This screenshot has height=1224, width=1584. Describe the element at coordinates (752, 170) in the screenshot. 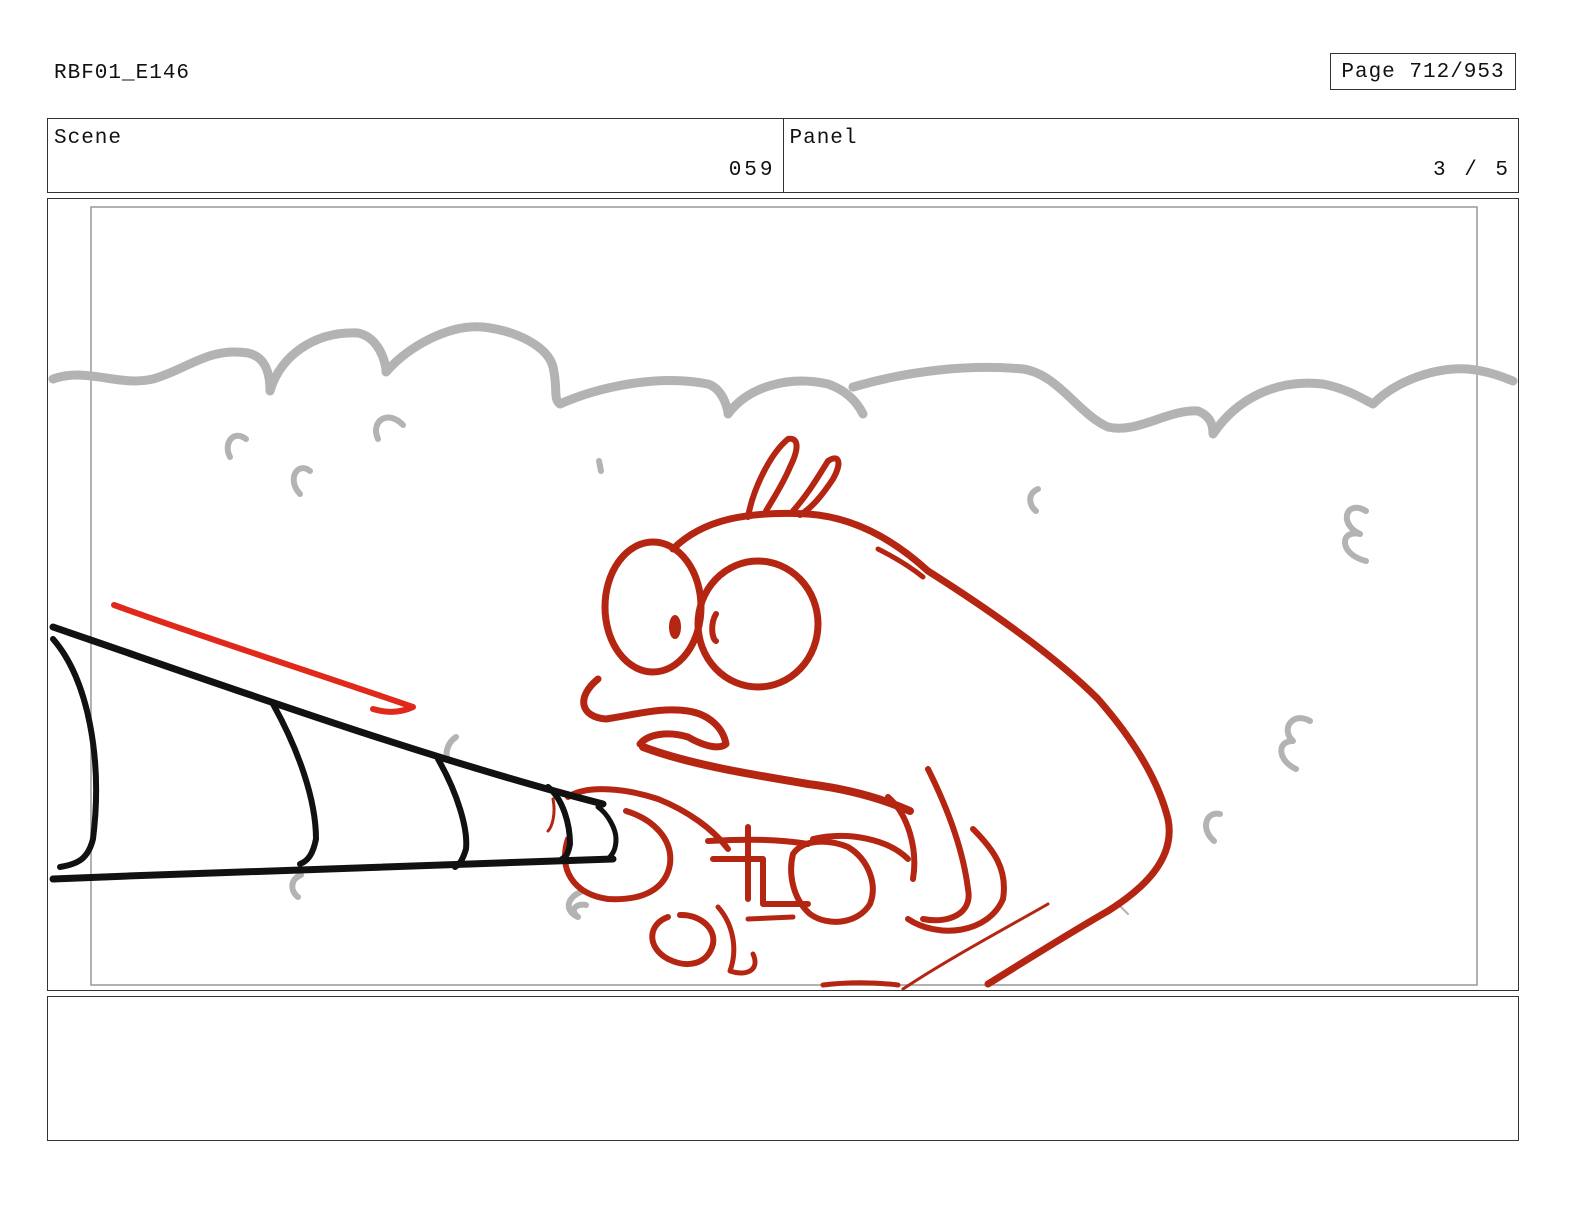

I see `scene-number: 059` at that location.